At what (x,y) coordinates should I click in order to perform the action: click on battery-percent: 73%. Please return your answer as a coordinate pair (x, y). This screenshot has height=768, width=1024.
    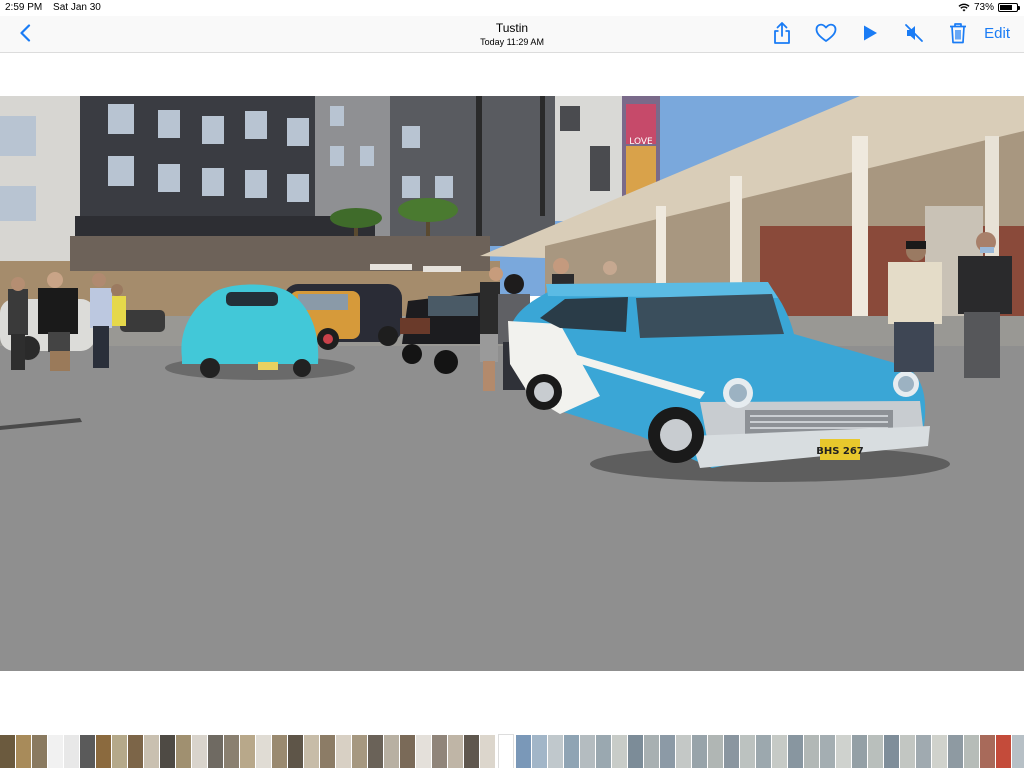
    Looking at the image, I should click on (983, 7).